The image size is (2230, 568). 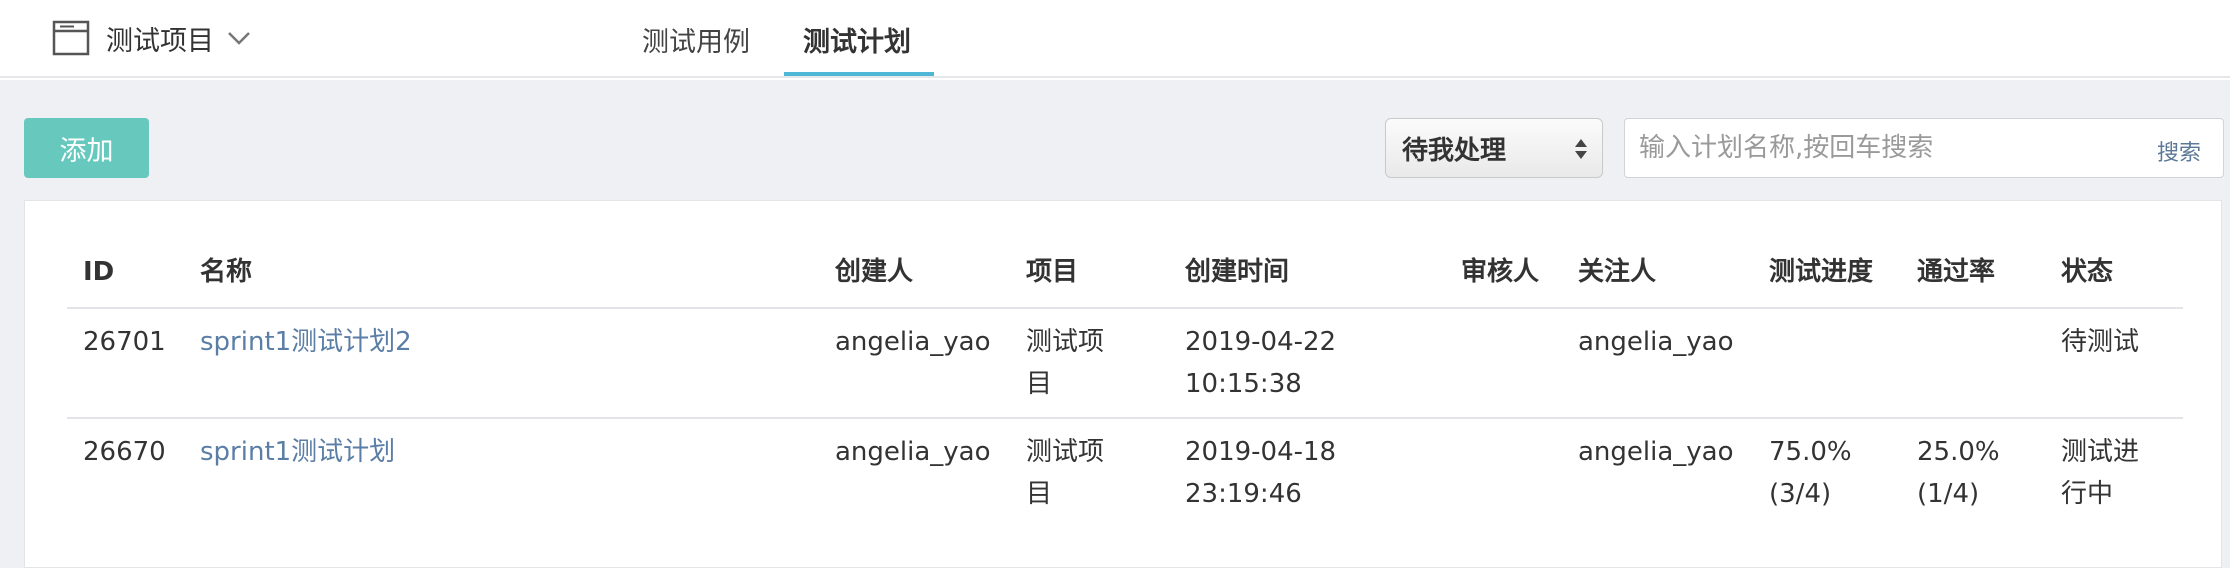 What do you see at coordinates (1261, 452) in the screenshot?
I see `cell-created-date: 2019-04-18` at bounding box center [1261, 452].